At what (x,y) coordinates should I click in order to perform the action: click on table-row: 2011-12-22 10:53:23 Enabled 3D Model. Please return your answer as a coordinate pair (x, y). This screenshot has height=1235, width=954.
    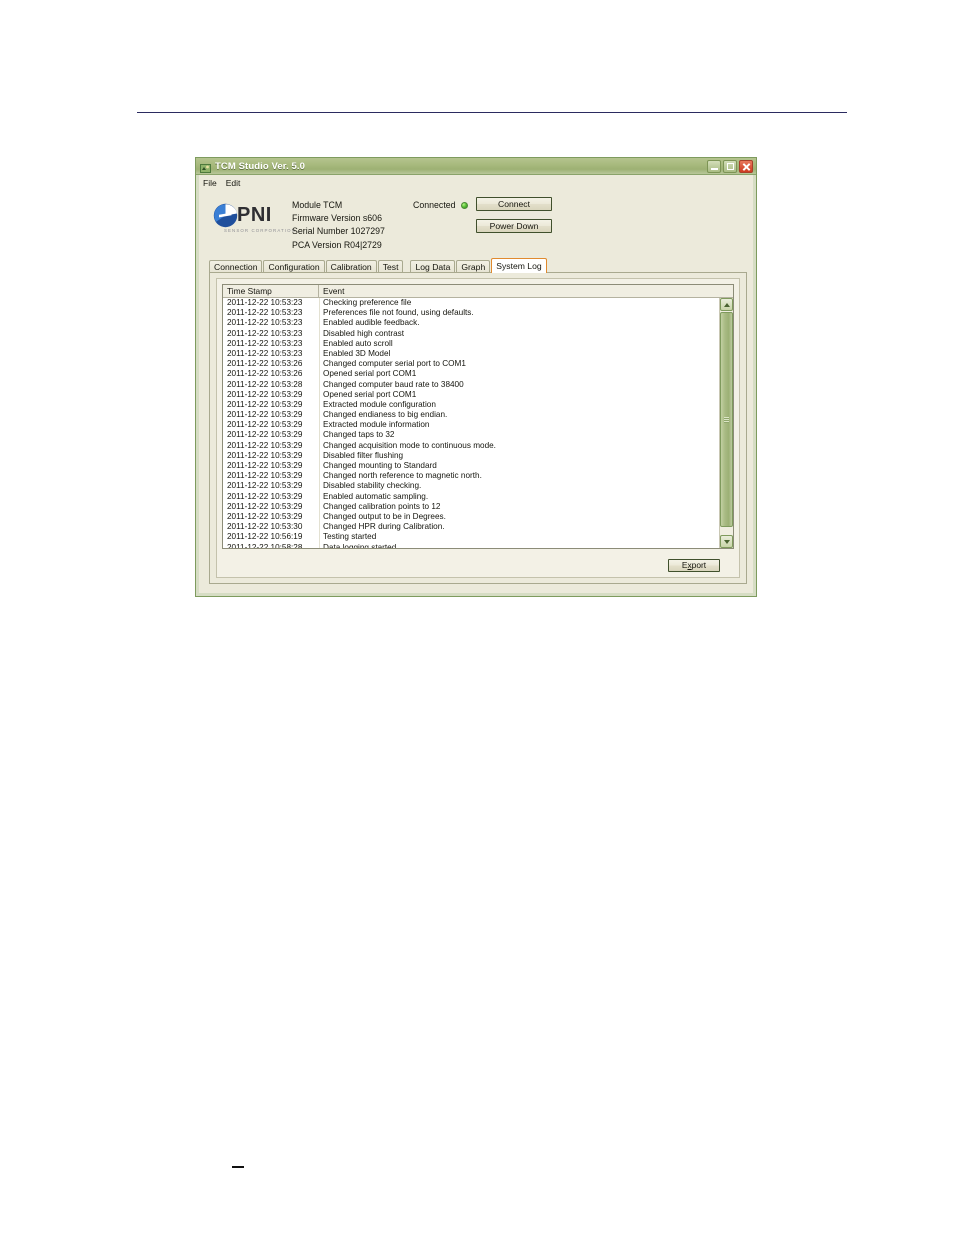
    Looking at the image, I should click on (471, 354).